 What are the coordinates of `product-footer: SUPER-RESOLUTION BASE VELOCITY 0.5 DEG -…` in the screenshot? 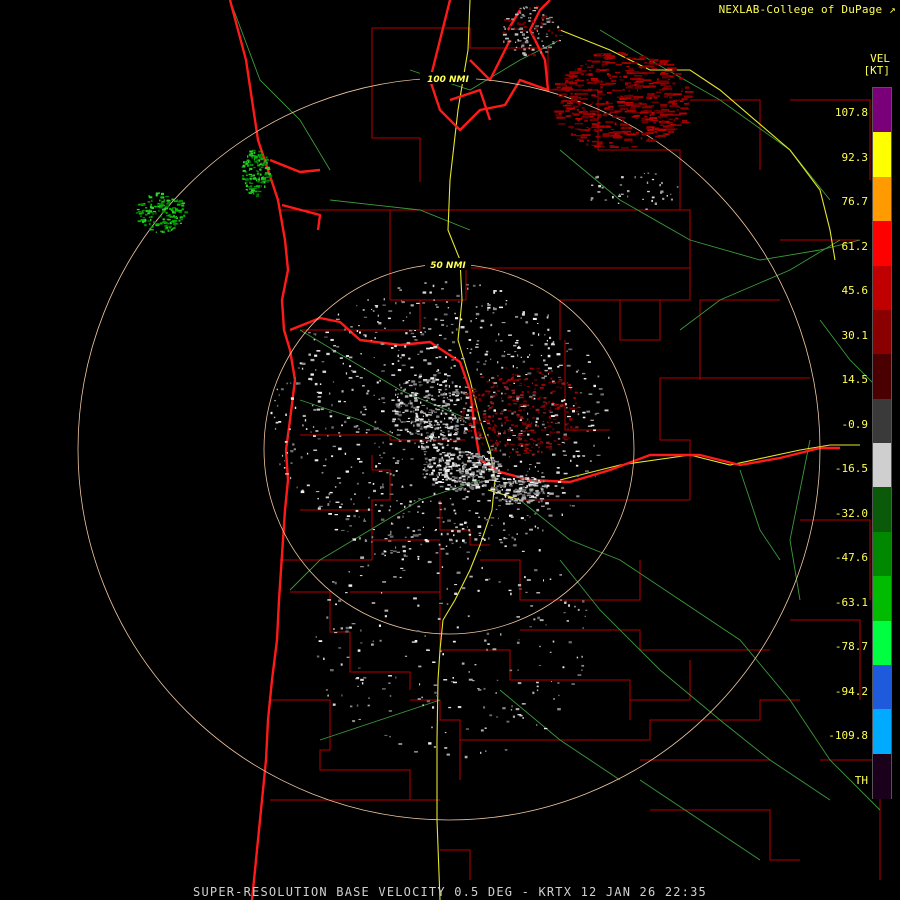 It's located at (450, 892).